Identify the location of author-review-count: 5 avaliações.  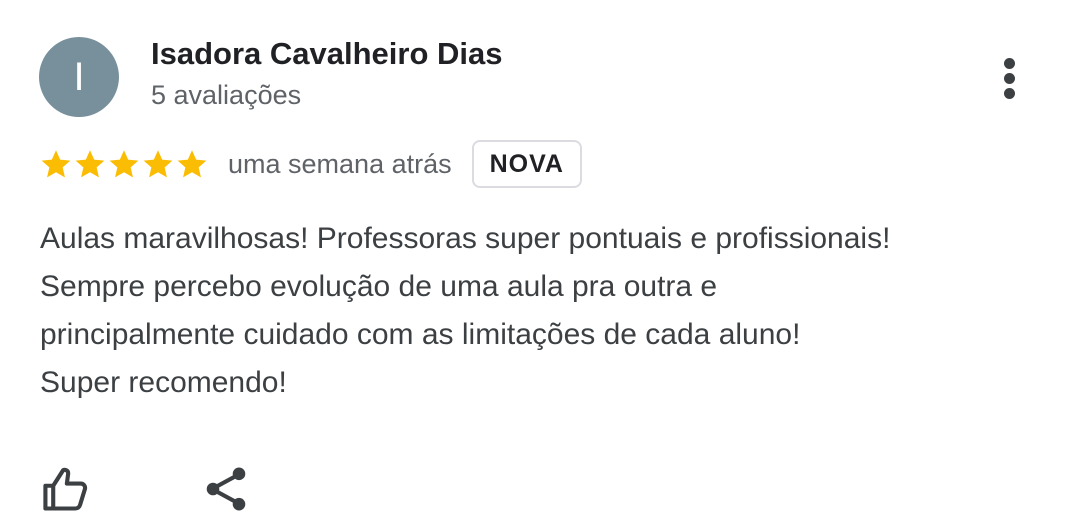
(226, 95).